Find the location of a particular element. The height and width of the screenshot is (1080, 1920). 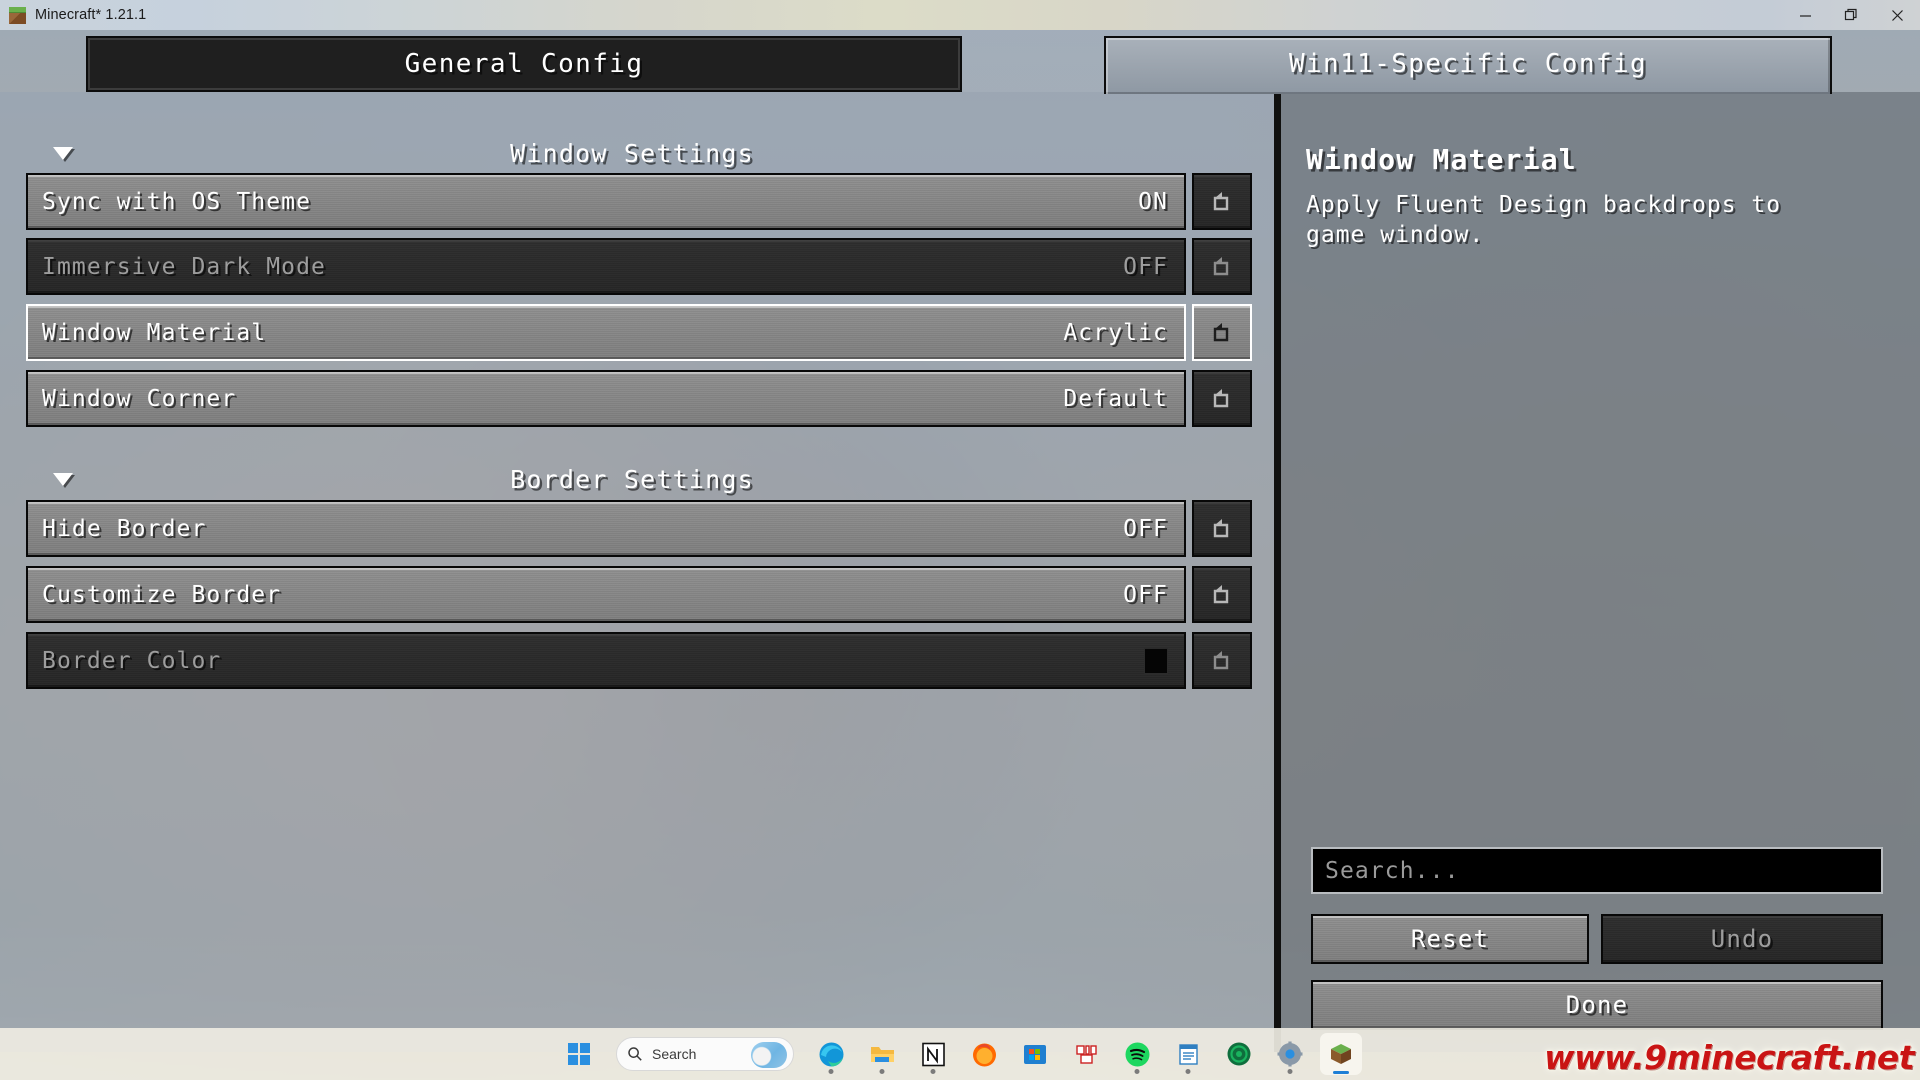

window-title: Minecraft* 1.21.1 is located at coordinates (91, 15).